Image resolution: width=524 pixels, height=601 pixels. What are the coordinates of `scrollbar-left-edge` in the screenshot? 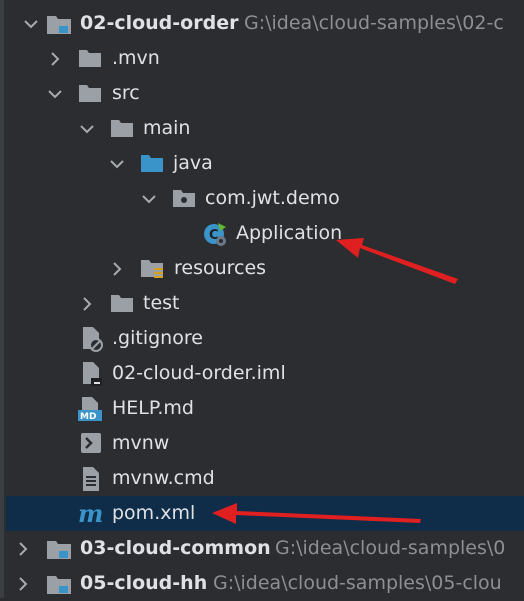 It's located at (2, 299).